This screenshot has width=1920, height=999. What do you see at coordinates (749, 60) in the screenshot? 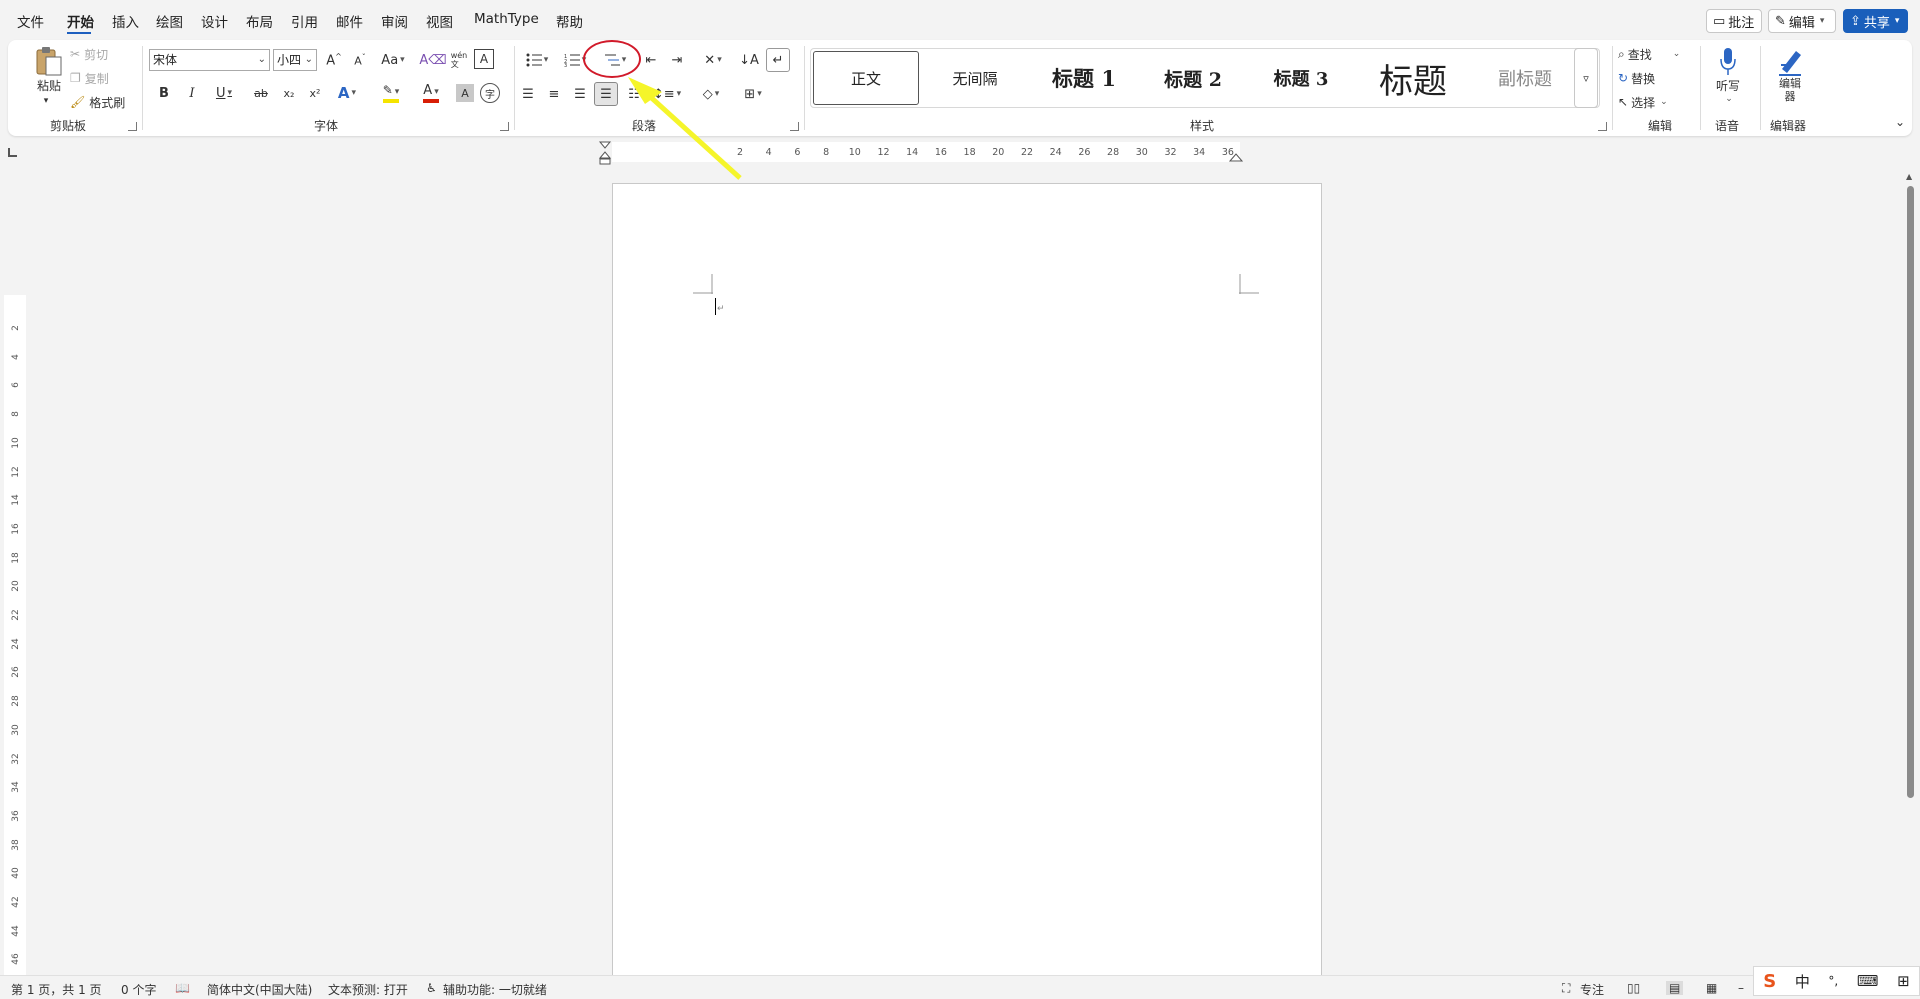
I see `sort-button: ↓A` at bounding box center [749, 60].